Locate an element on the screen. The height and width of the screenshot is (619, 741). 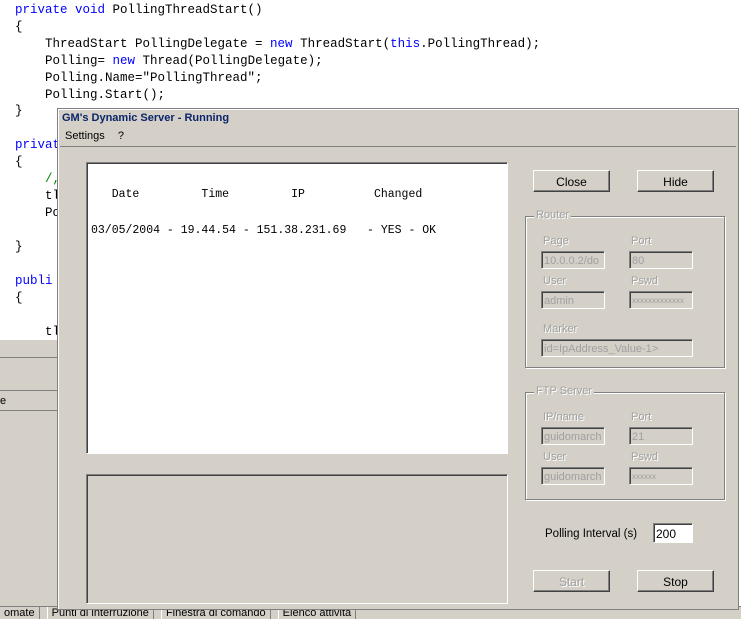
log-header: Date Time IP Changed is located at coordinates (257, 194).